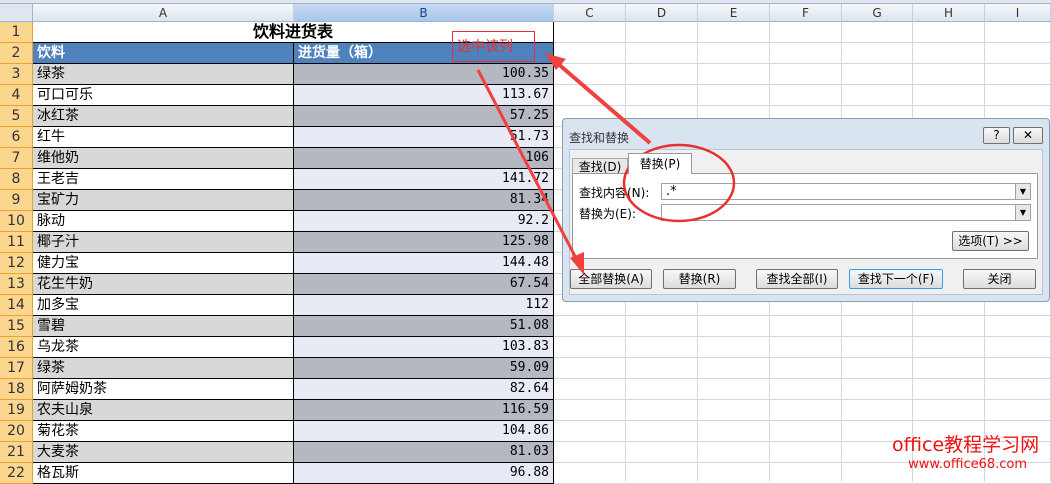 This screenshot has height=484, width=1051. What do you see at coordinates (966, 445) in the screenshot?
I see `watermark-title: office教程学习网` at bounding box center [966, 445].